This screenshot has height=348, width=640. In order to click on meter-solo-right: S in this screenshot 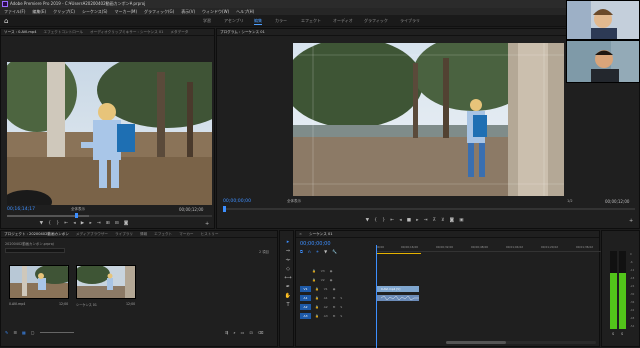, I will do `click(622, 334)`.